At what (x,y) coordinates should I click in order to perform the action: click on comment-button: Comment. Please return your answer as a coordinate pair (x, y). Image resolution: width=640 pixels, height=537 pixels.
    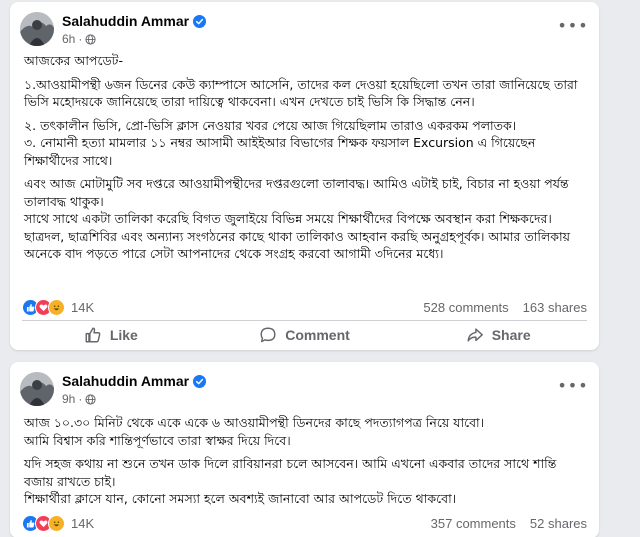
    Looking at the image, I should click on (305, 335).